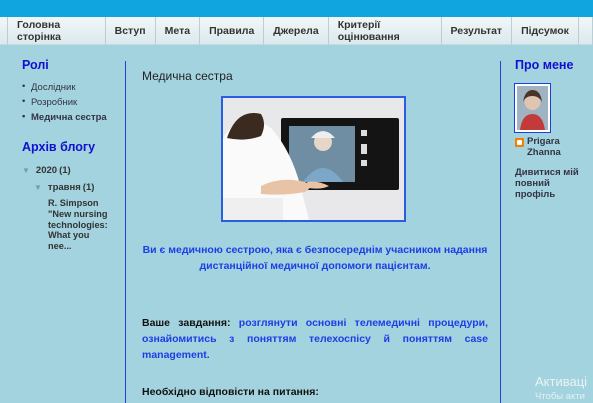 The height and width of the screenshot is (403, 593). I want to click on about-me-heading: Про мене, so click(544, 65).